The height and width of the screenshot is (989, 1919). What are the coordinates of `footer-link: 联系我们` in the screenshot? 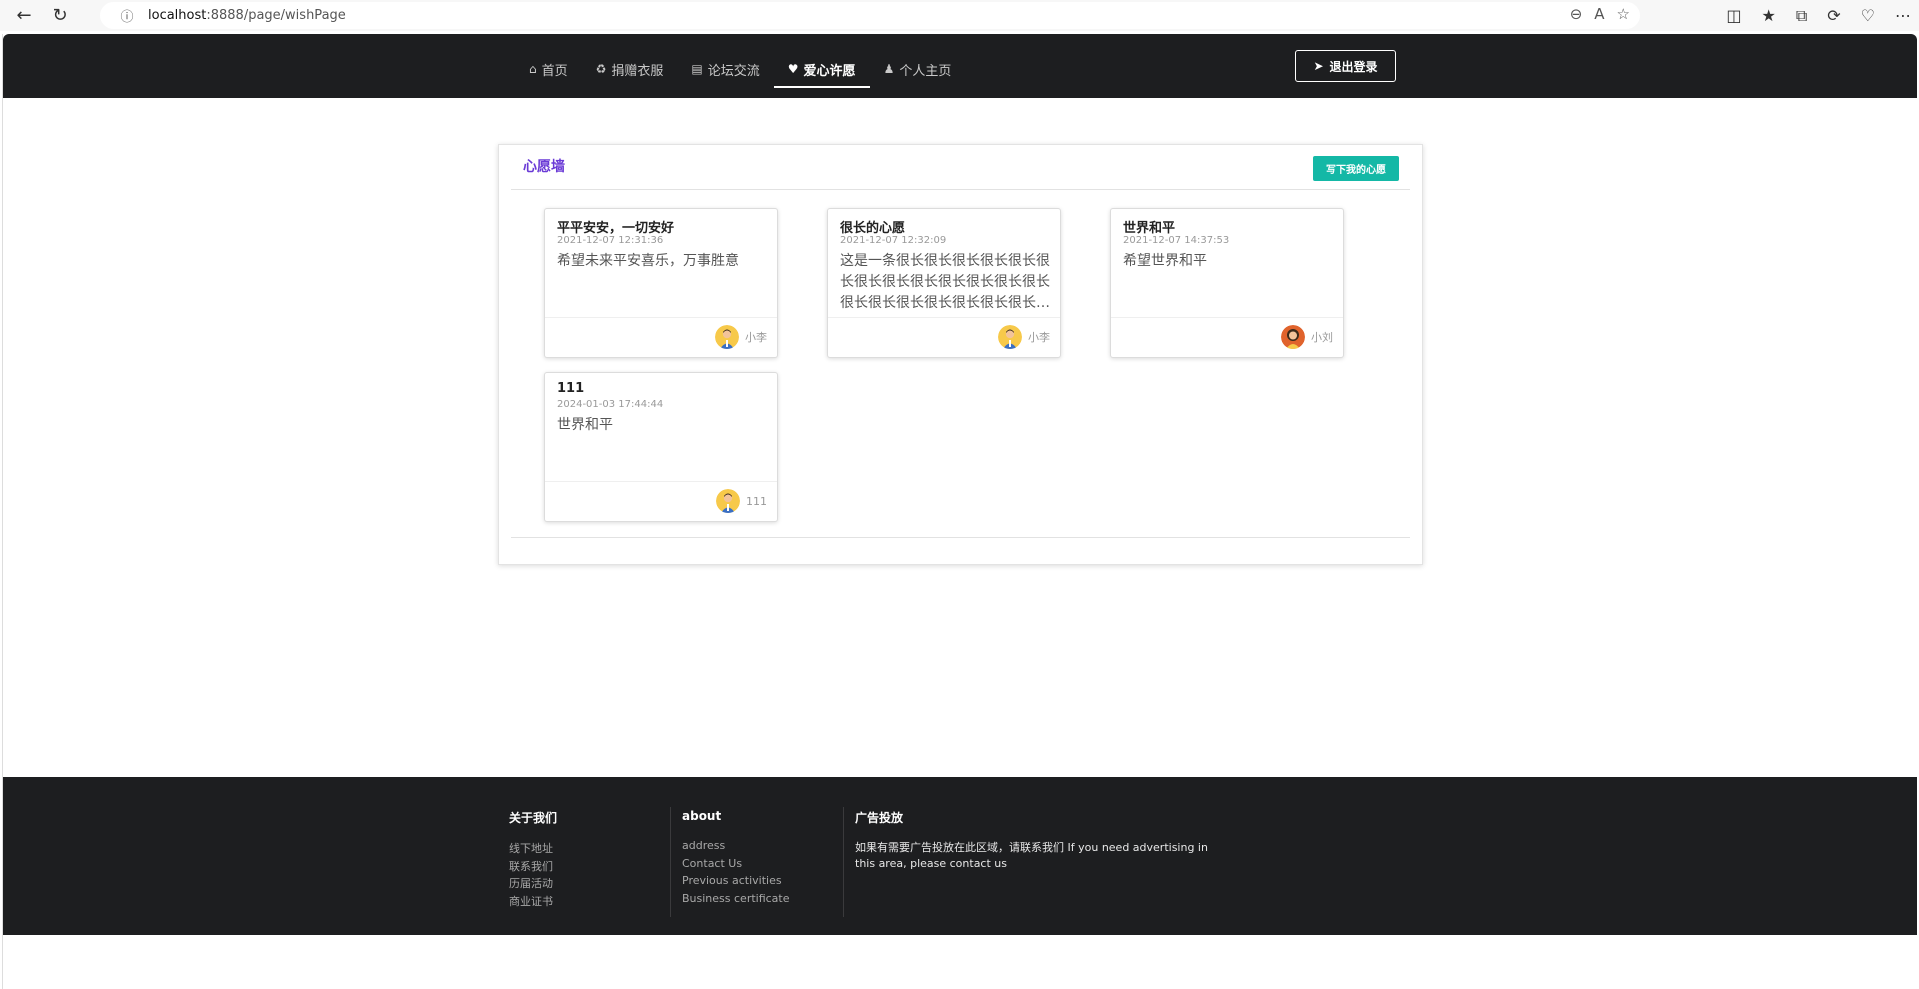 It's located at (533, 867).